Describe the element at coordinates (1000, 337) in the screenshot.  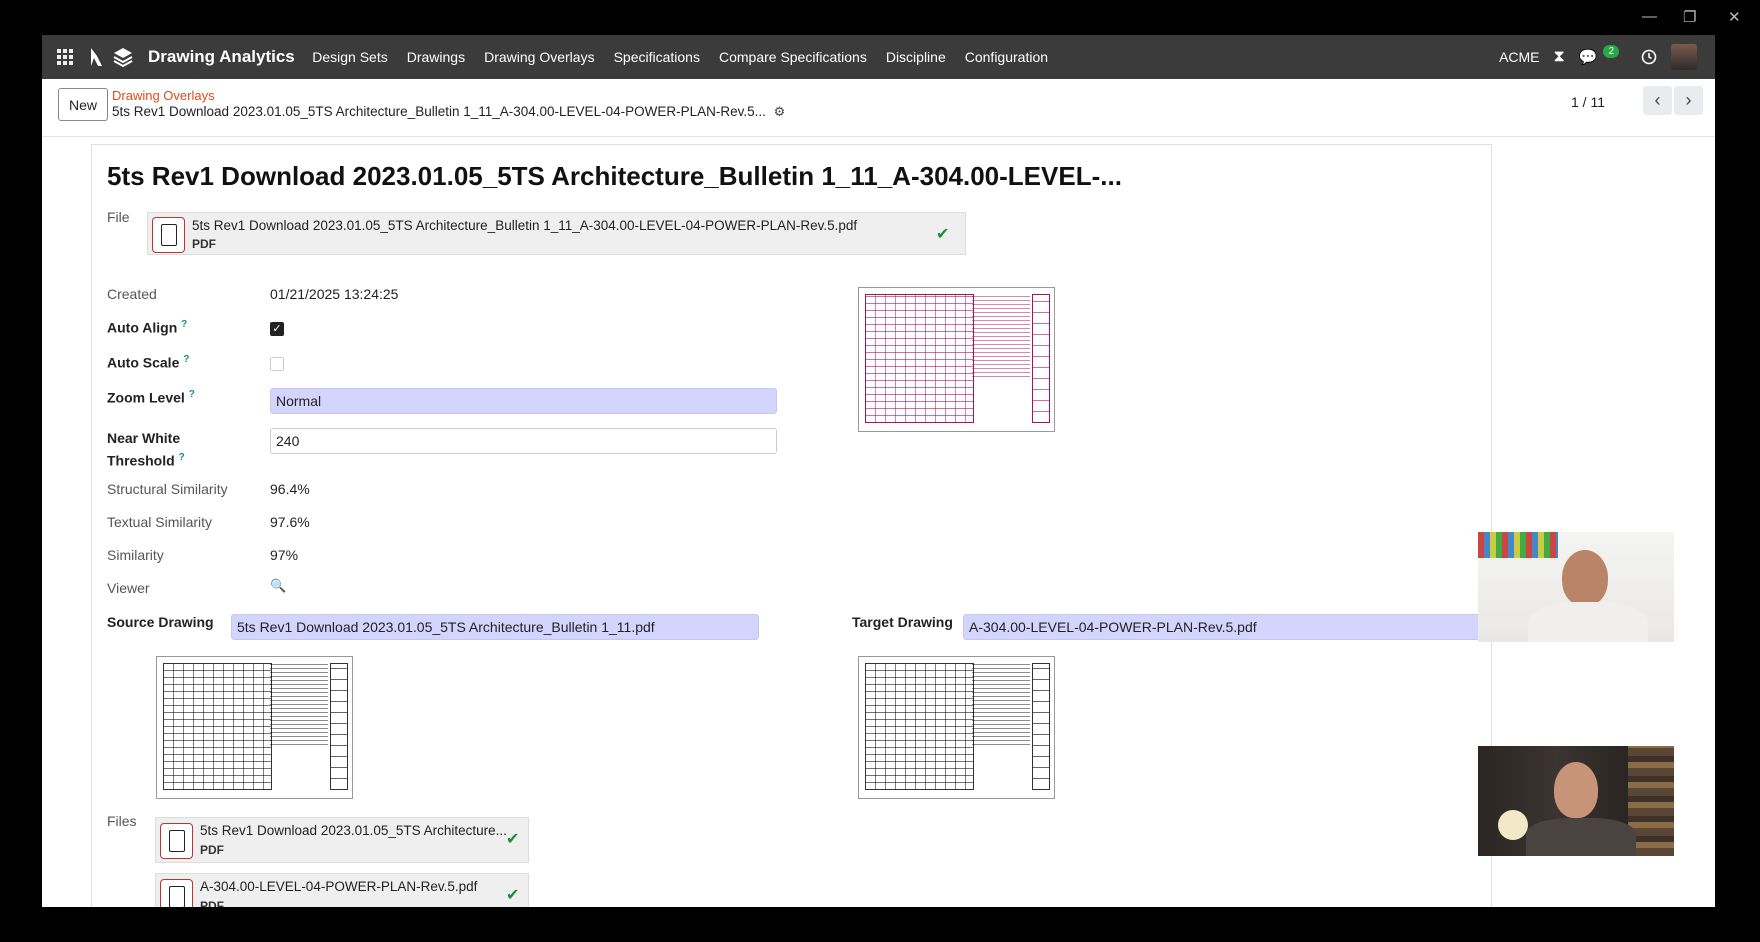
I see `overlay-notes-graphic` at that location.